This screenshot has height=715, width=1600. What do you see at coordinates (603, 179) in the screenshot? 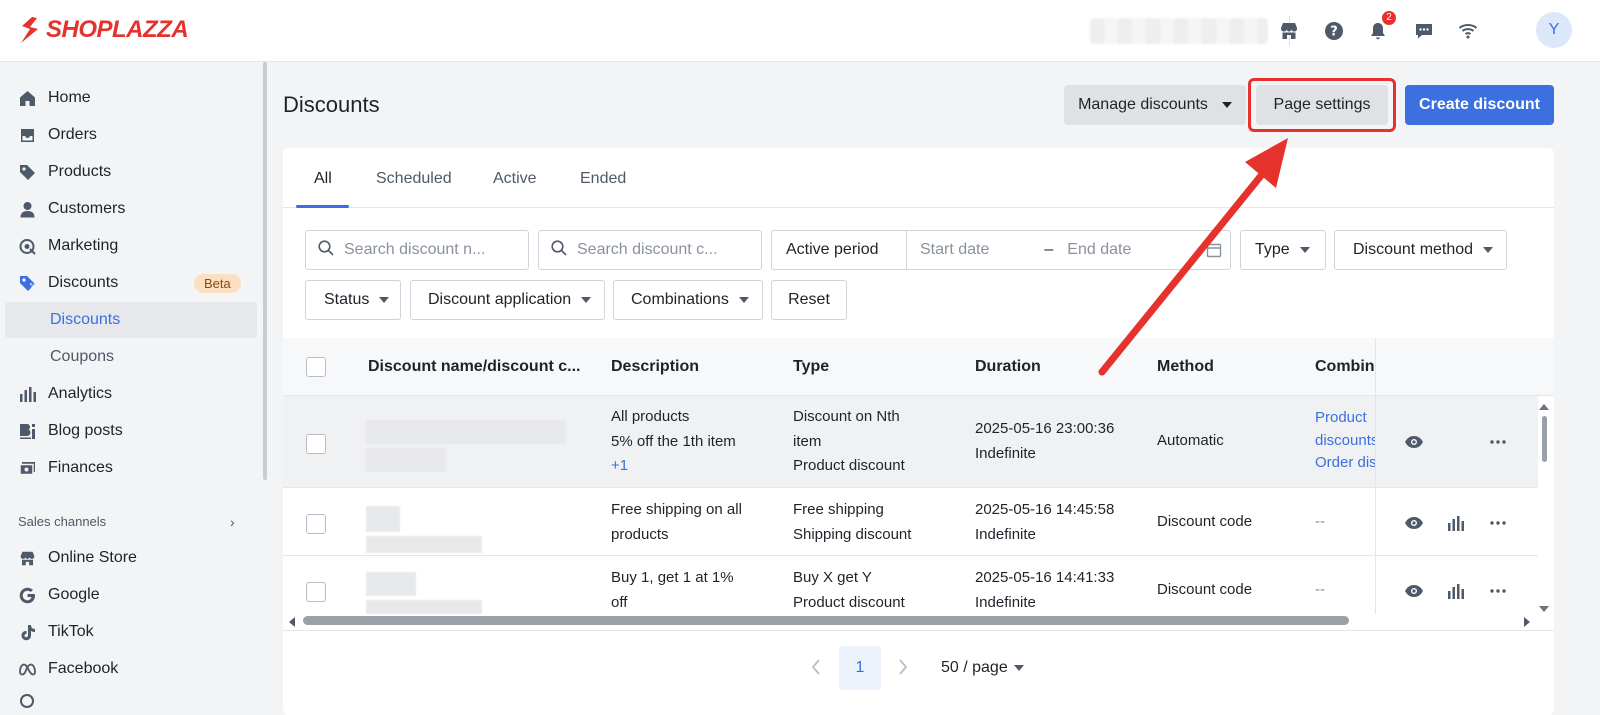
I see `tab-ended: Ended` at bounding box center [603, 179].